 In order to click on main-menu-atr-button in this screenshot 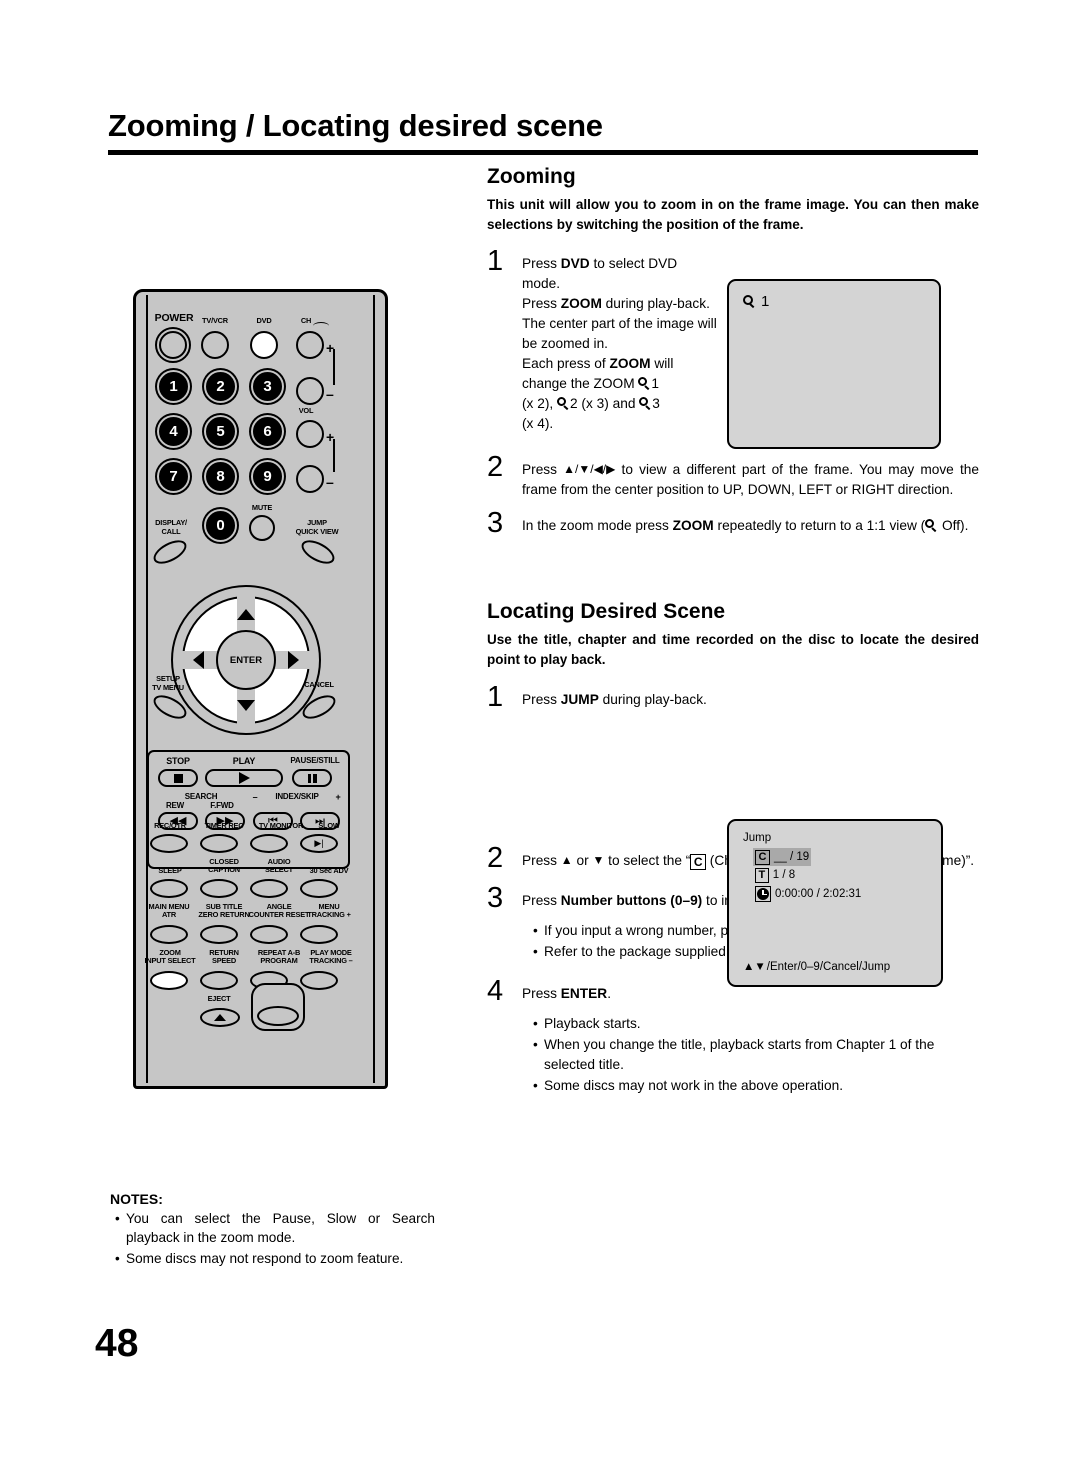, I will do `click(169, 934)`.